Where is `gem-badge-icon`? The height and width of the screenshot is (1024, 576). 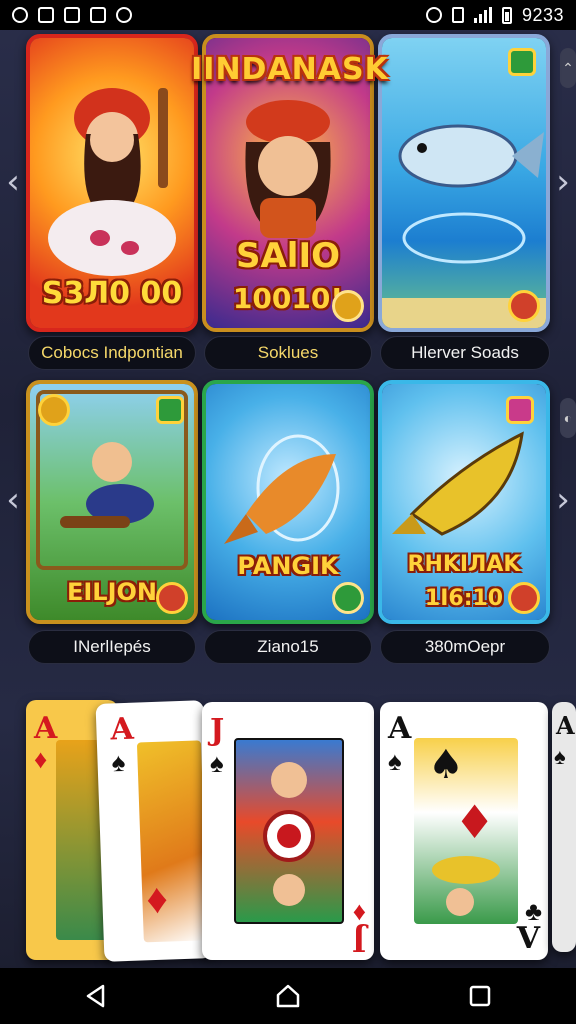 gem-badge-icon is located at coordinates (520, 410).